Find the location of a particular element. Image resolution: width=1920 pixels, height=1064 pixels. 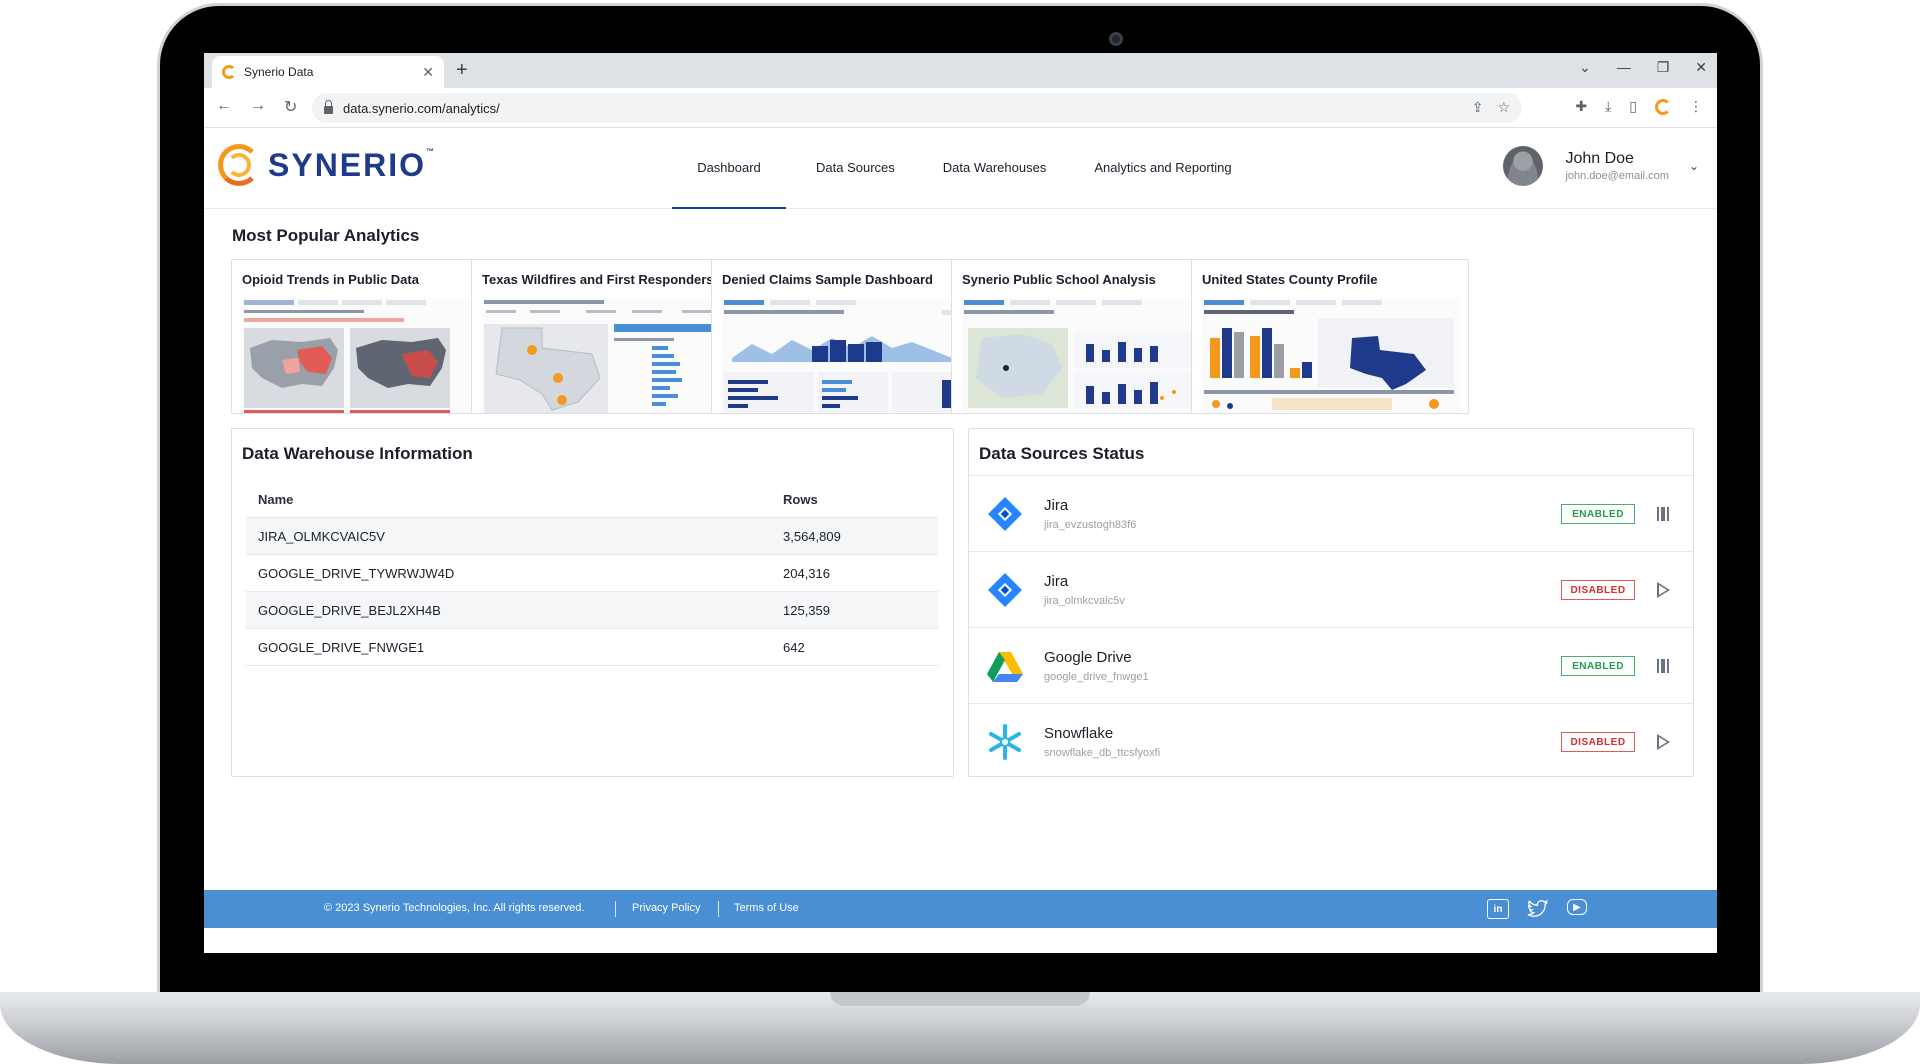

analytics-card-opioid: Opioid Trends in Public Data is located at coordinates (370, 336).